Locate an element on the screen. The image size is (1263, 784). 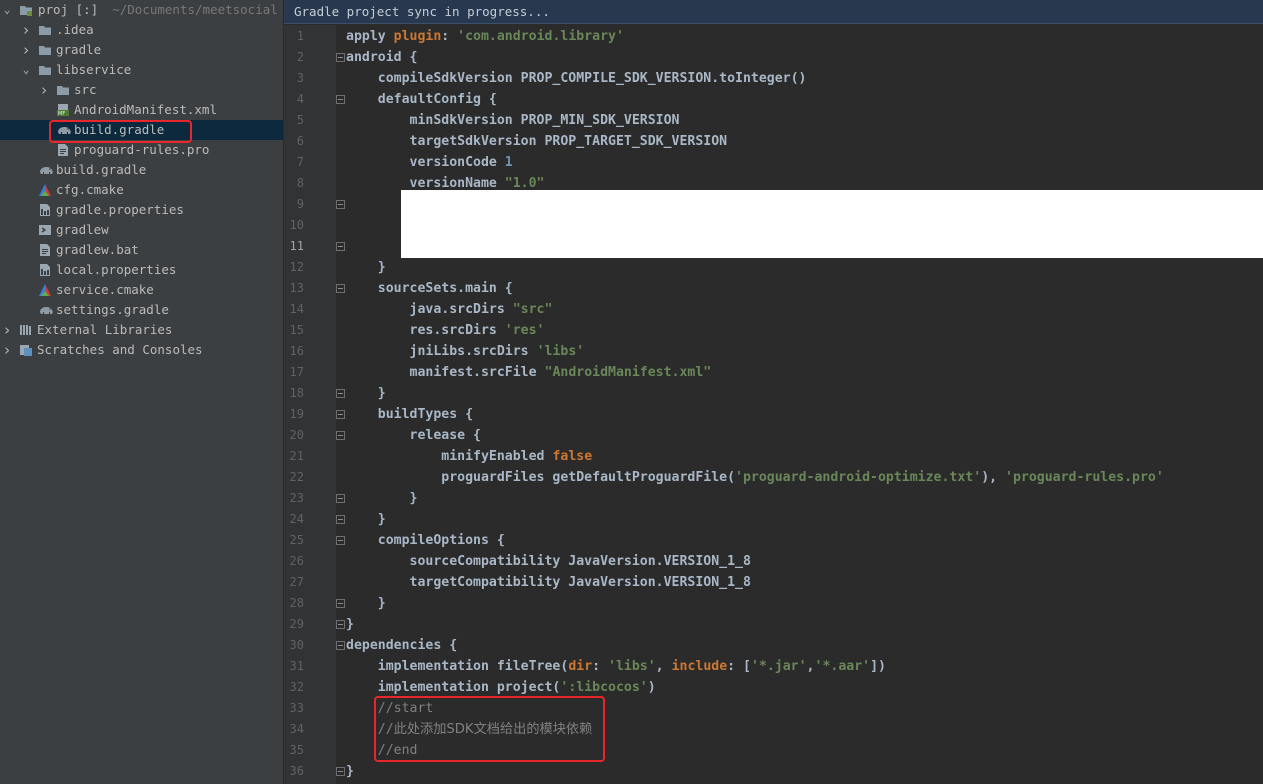
tree-item-label: Scratches and Consoles is located at coordinates (120, 349).